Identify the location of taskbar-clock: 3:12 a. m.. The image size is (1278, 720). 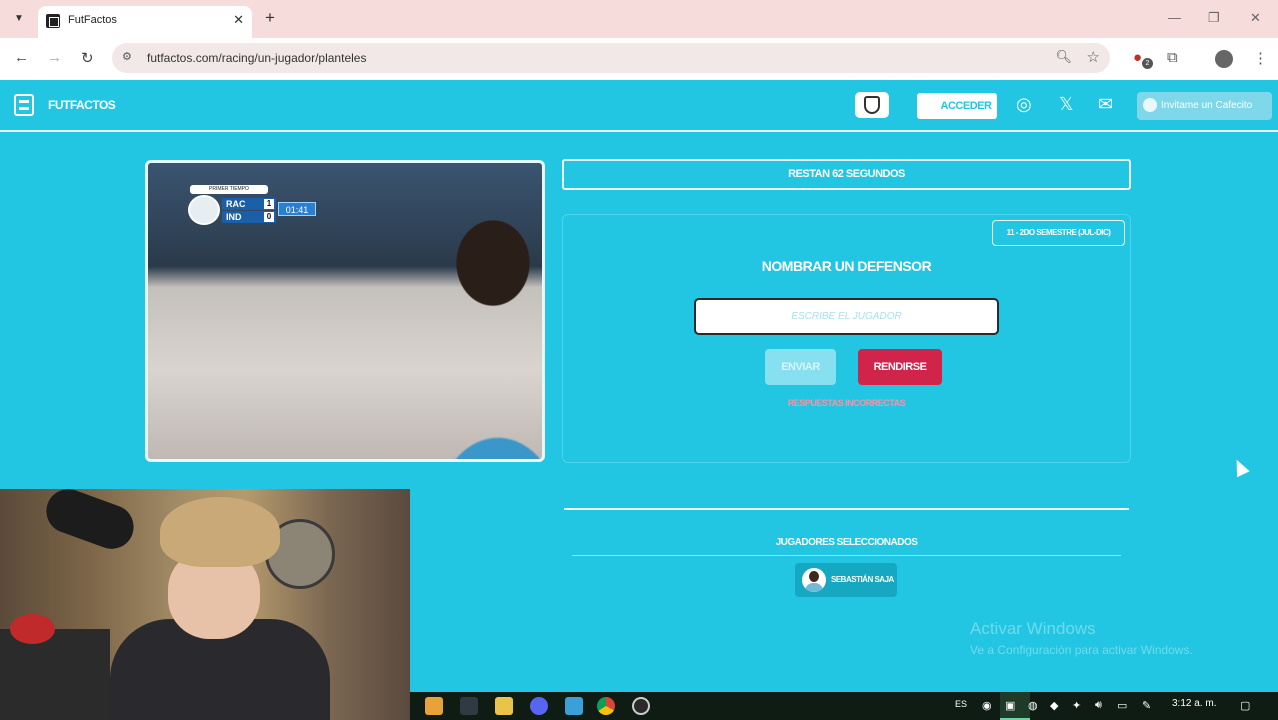
(1194, 703).